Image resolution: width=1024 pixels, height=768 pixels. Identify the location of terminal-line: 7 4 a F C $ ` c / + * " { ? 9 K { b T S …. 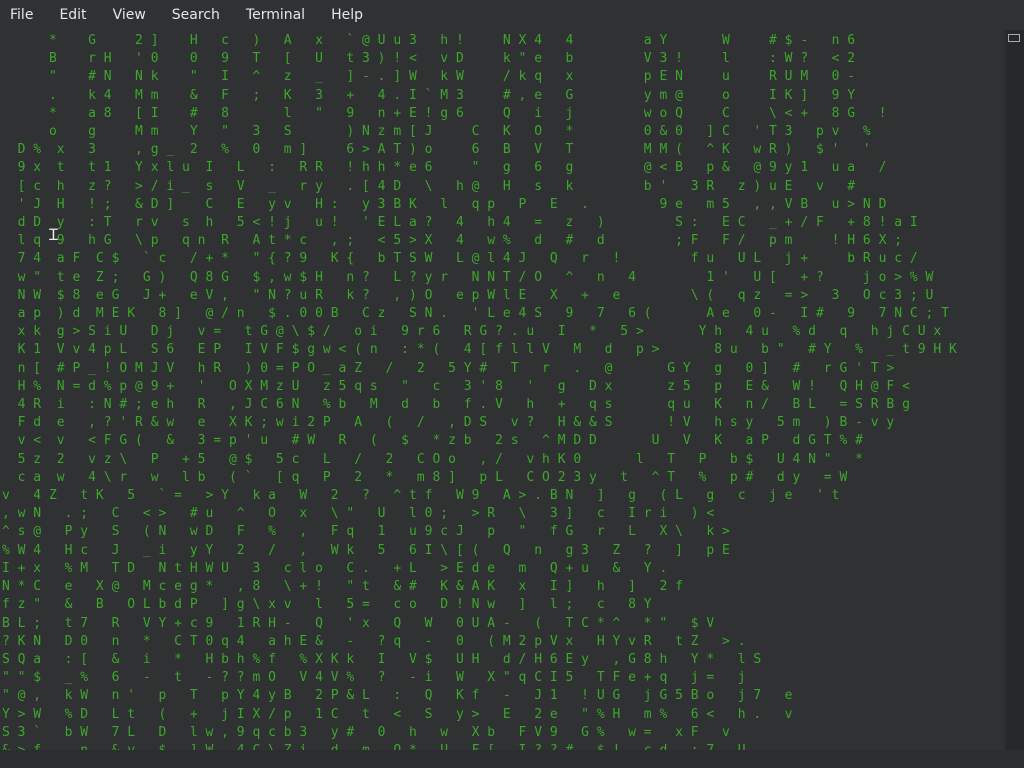
(460, 259).